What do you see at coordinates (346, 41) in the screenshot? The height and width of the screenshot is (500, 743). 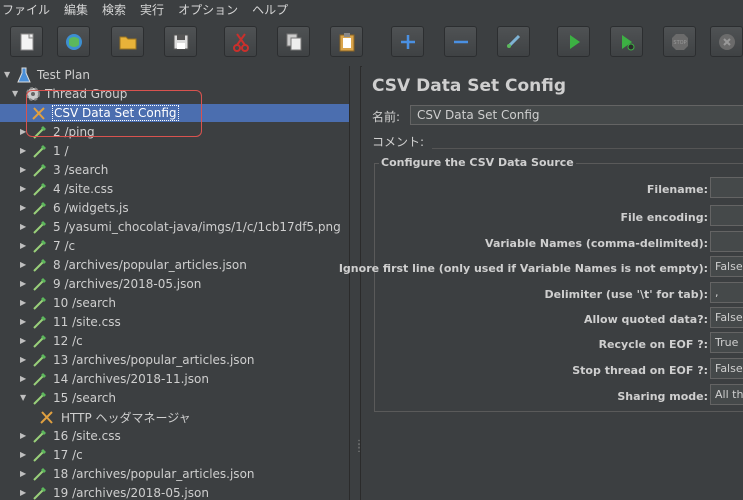 I see `paste-button` at bounding box center [346, 41].